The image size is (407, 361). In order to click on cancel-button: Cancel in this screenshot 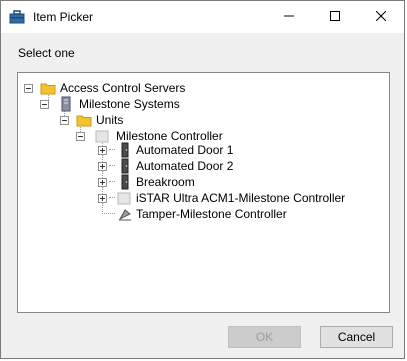, I will do `click(356, 337)`.